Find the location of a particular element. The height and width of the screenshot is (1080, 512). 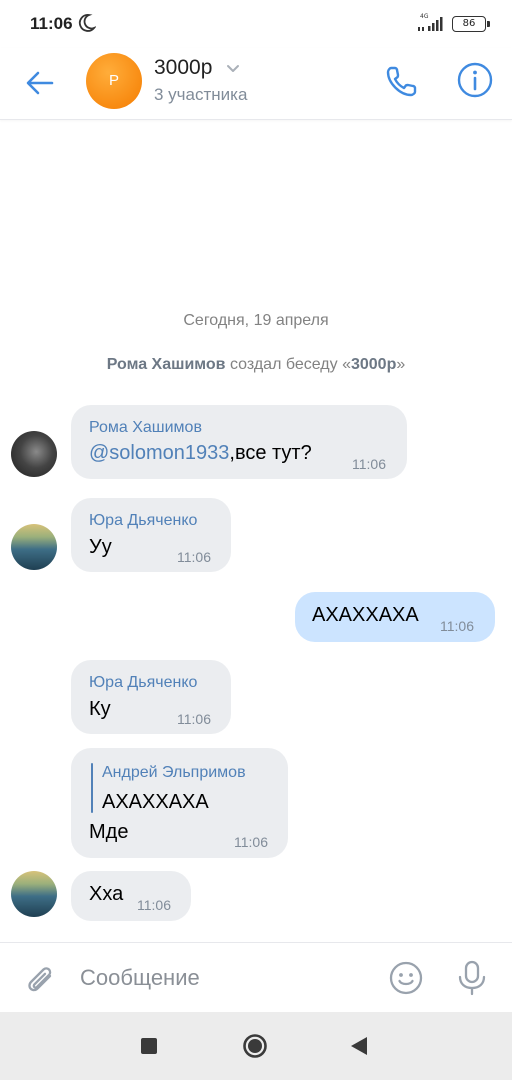

chat-title: 3000р is located at coordinates (183, 68).